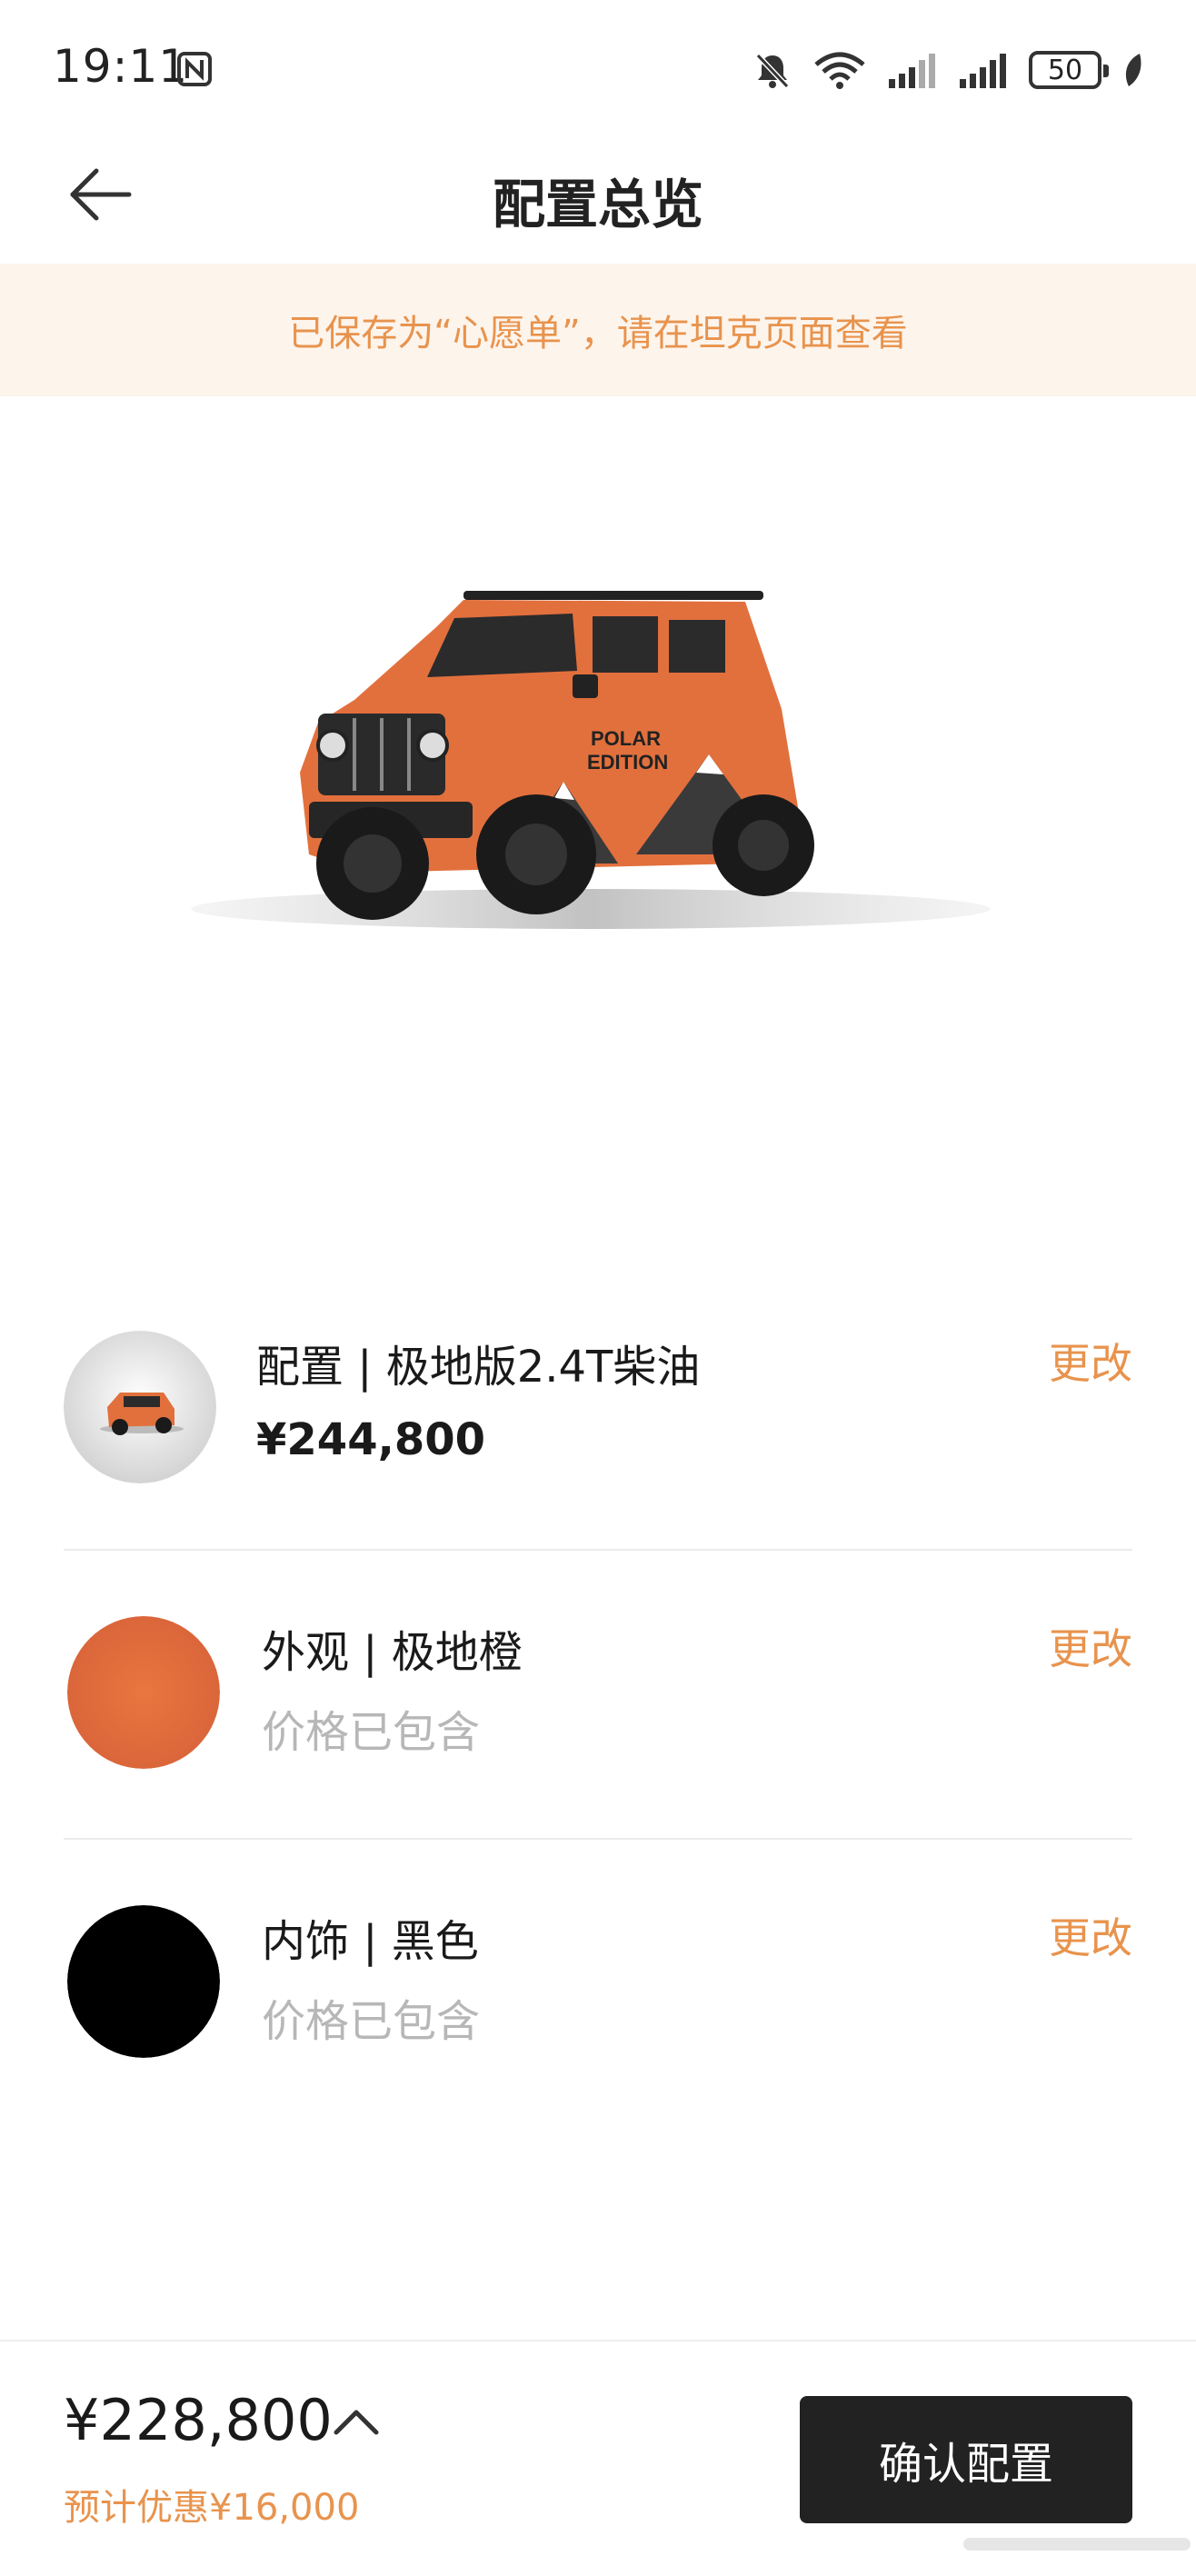 Image resolution: width=1196 pixels, height=2576 pixels. What do you see at coordinates (966, 2459) in the screenshot?
I see `confirm-config-button: 确认配置` at bounding box center [966, 2459].